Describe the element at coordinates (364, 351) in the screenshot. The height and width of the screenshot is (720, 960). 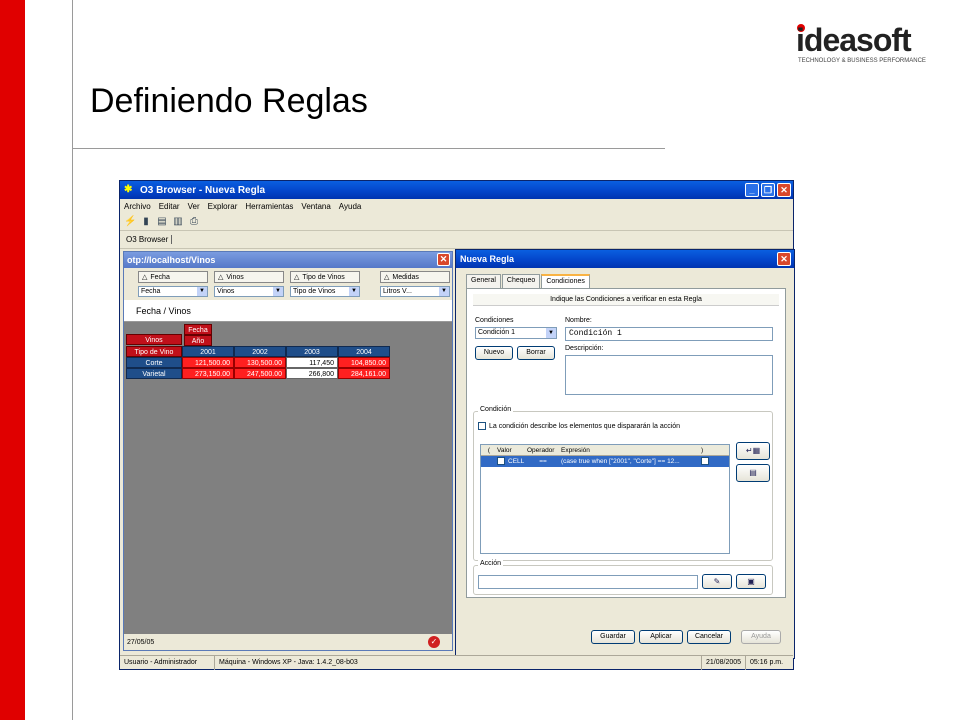
I see `pivot-year-header: 2004` at that location.